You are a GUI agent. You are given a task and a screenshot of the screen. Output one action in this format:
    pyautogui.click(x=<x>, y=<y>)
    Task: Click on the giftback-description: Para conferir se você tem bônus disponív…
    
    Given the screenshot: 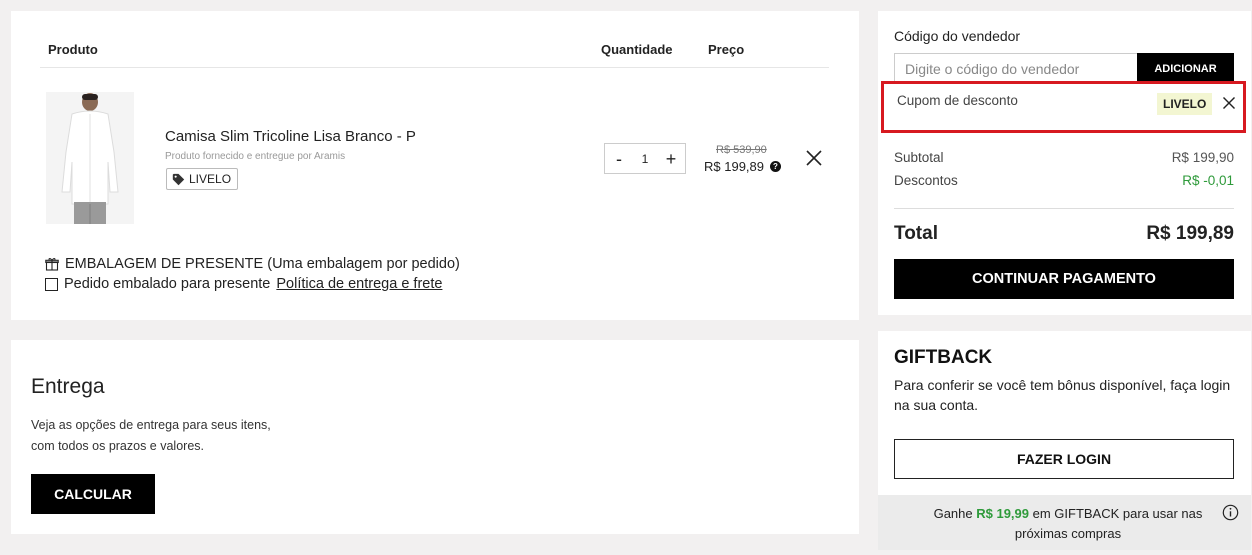 What is the action you would take?
    pyautogui.click(x=1062, y=395)
    